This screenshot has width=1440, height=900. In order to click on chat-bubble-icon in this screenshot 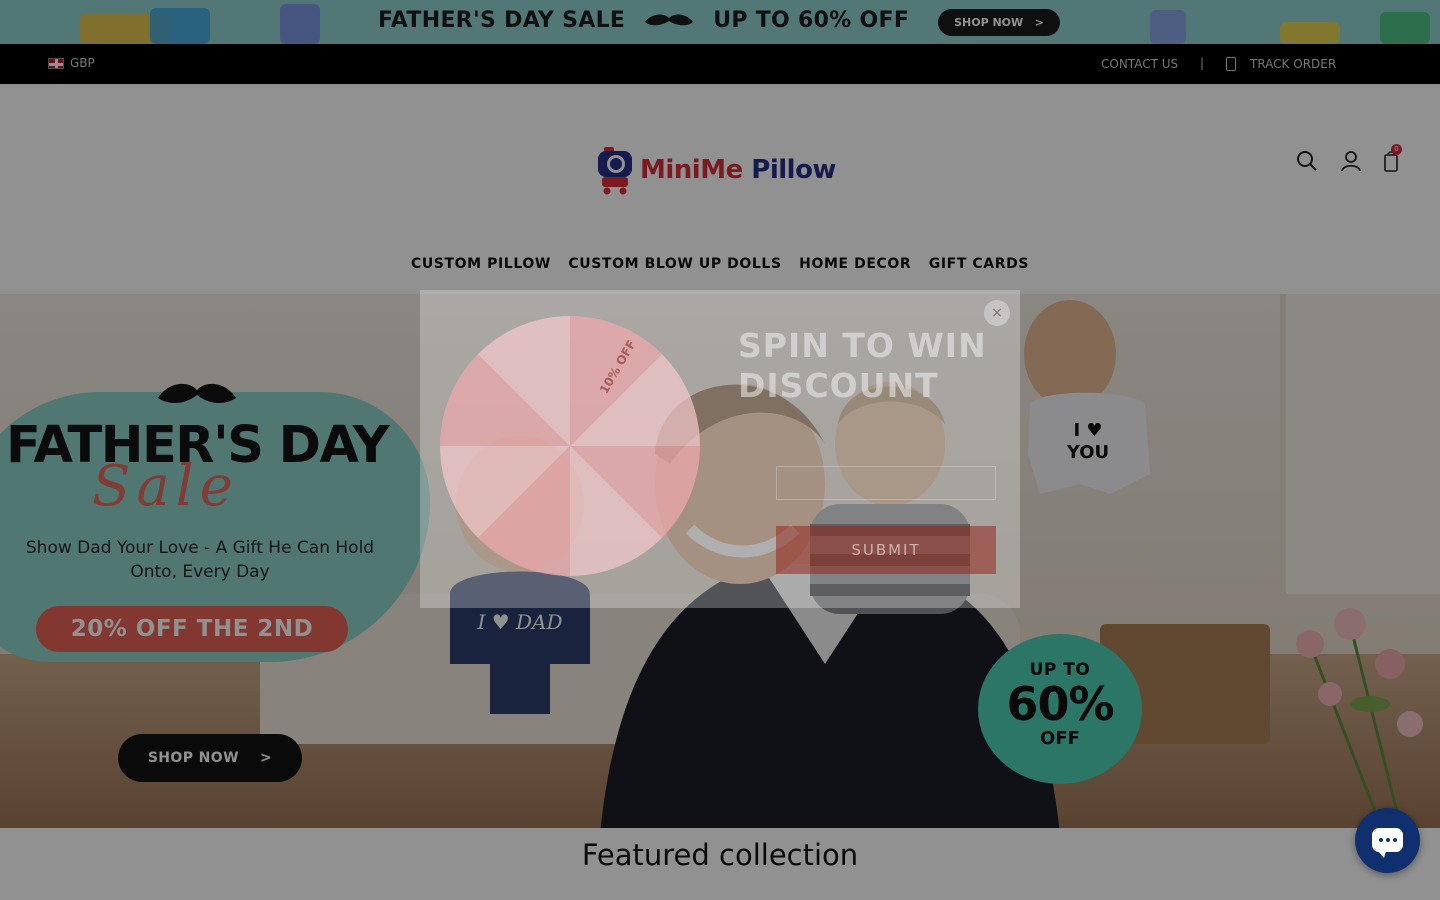, I will do `click(1387, 843)`.